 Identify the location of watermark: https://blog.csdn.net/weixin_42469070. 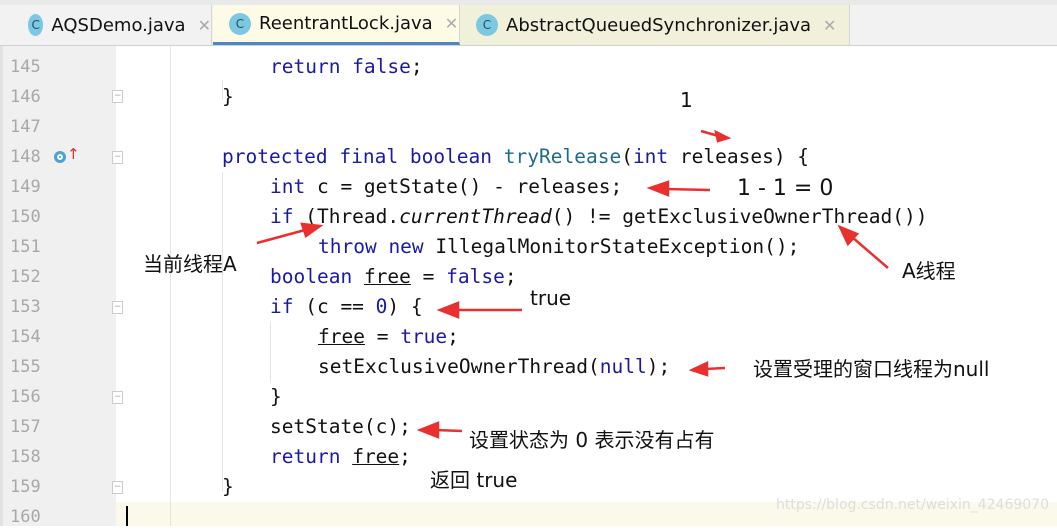
(912, 505).